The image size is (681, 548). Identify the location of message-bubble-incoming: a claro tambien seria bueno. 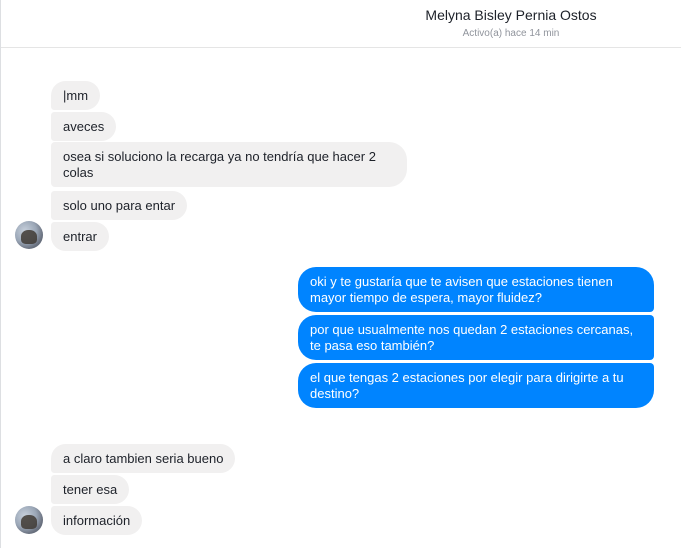
(143, 458).